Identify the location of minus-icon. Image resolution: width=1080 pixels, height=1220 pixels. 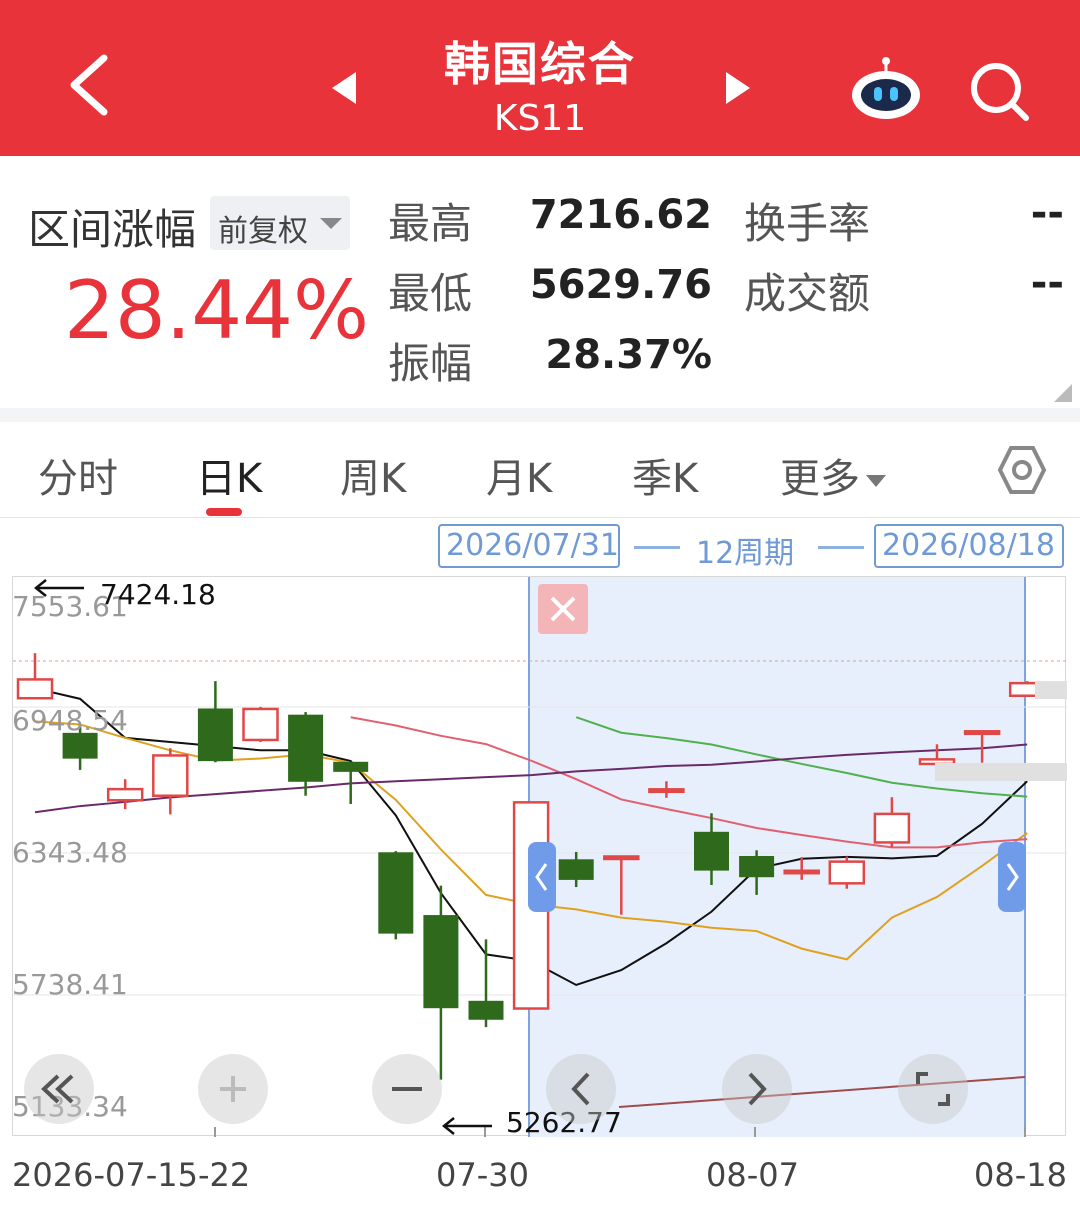
(407, 1089).